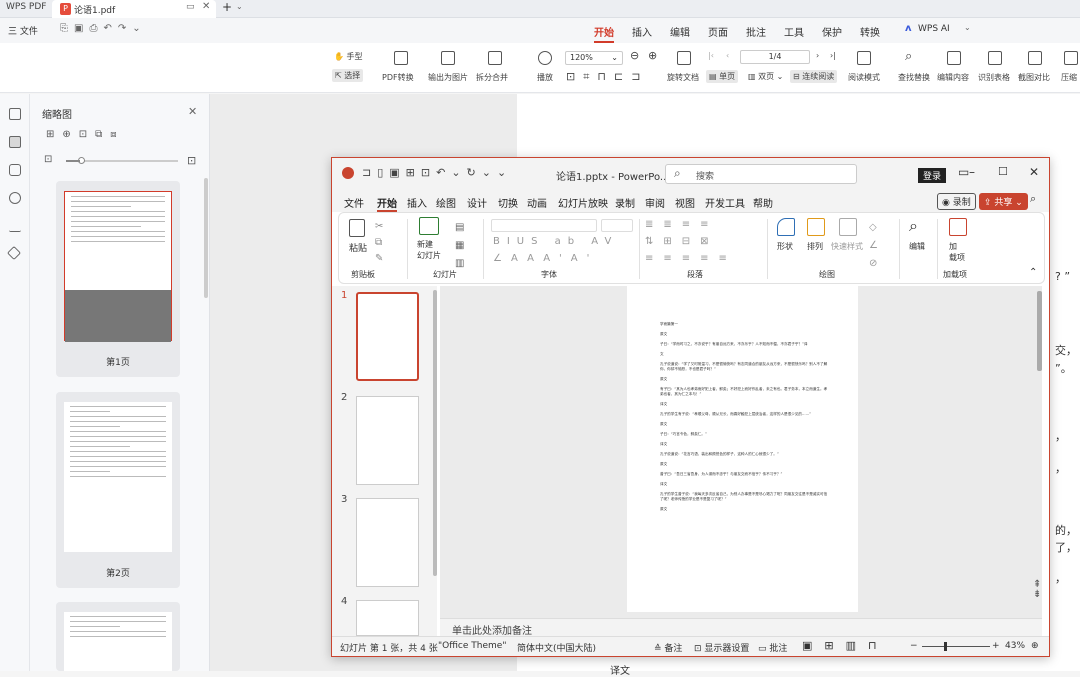 This screenshot has width=1080, height=677. I want to click on select-tool-button: ⇱ 选择, so click(348, 75).